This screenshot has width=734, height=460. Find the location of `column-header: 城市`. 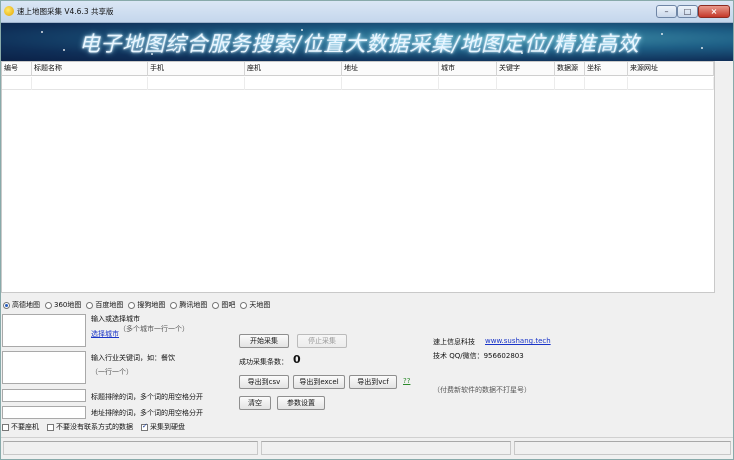

column-header: 城市 is located at coordinates (468, 69).